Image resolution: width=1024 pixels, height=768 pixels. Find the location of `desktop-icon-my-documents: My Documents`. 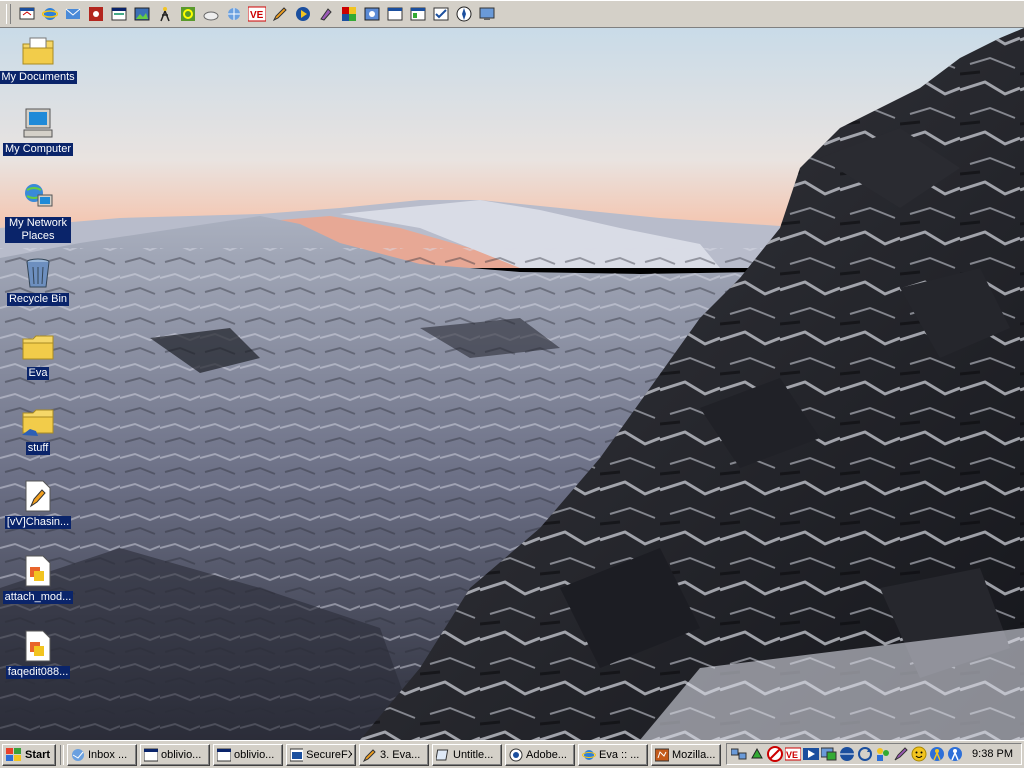

desktop-icon-my-documents: My Documents is located at coordinates (38, 59).